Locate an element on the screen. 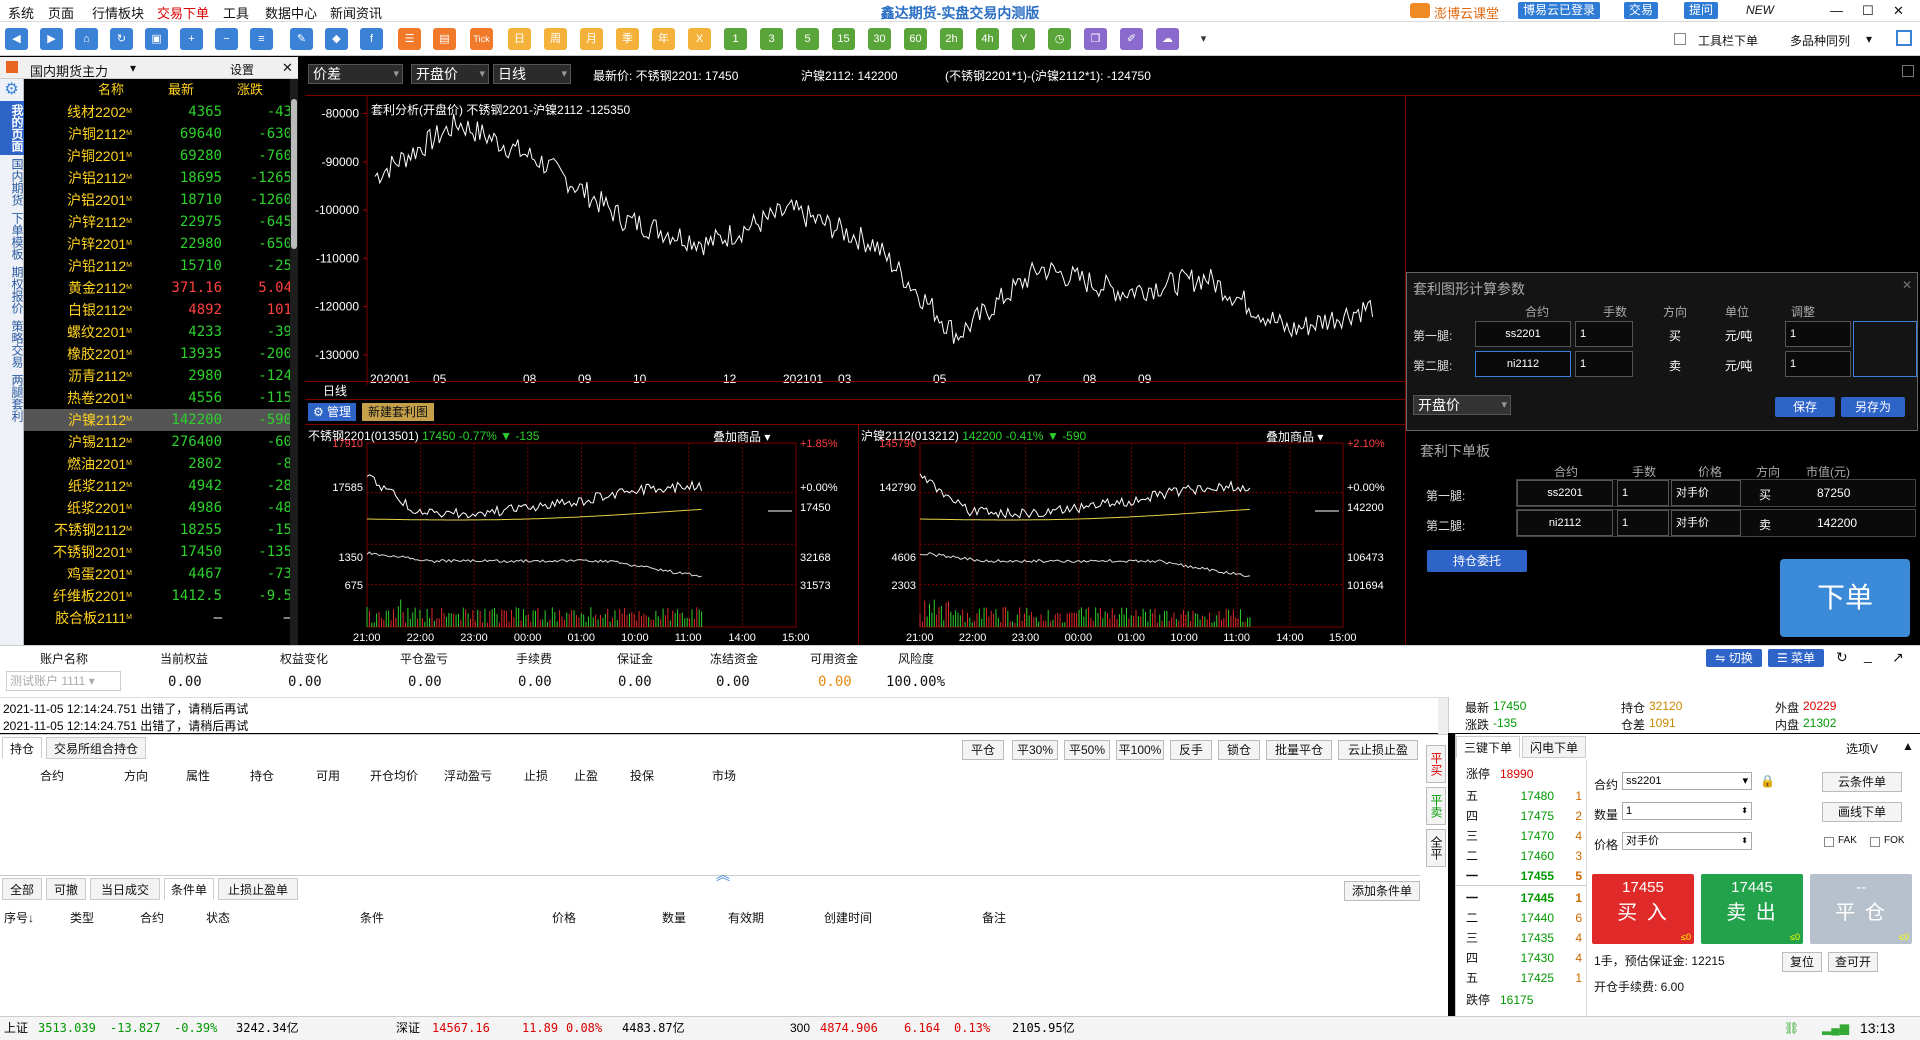 The width and height of the screenshot is (1920, 1040). lock-button: 锁仓 is located at coordinates (1239, 750).